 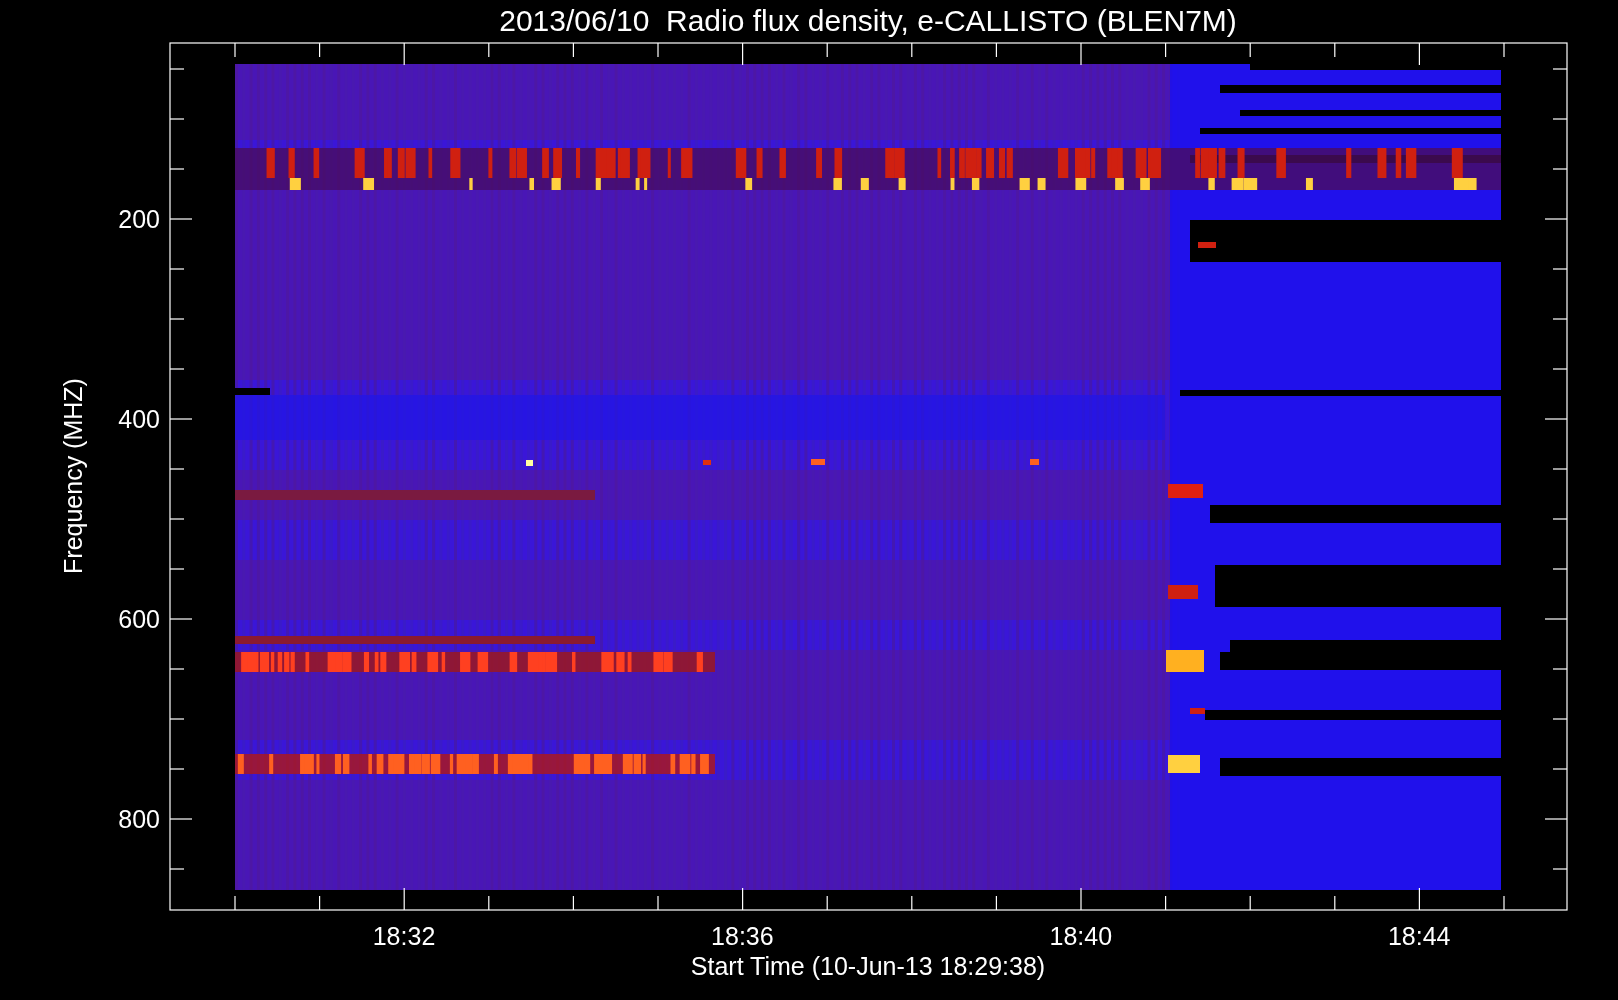 I want to click on y-tick-label: 600, so click(x=139, y=619).